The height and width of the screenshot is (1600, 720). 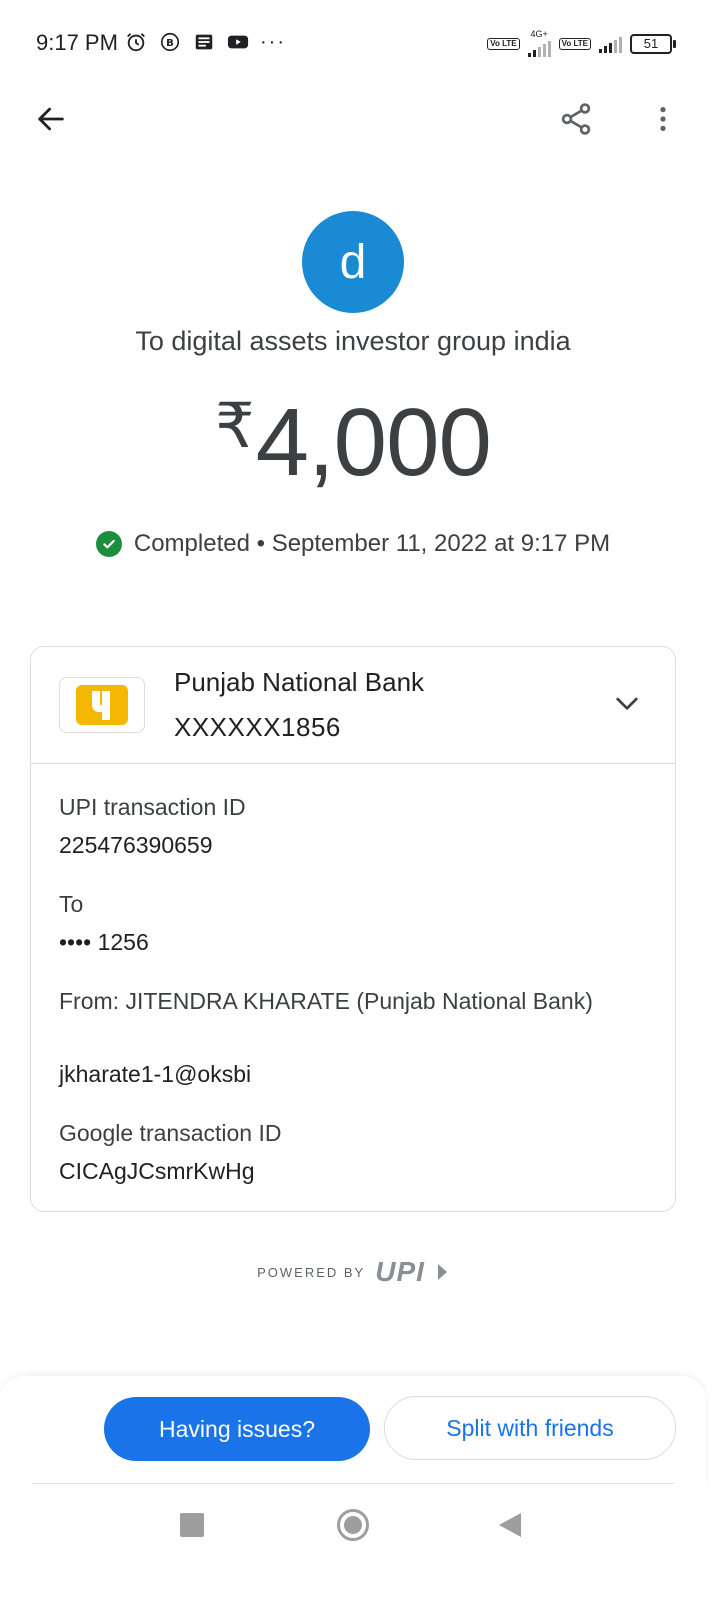 I want to click on divider, so click(x=353, y=1483).